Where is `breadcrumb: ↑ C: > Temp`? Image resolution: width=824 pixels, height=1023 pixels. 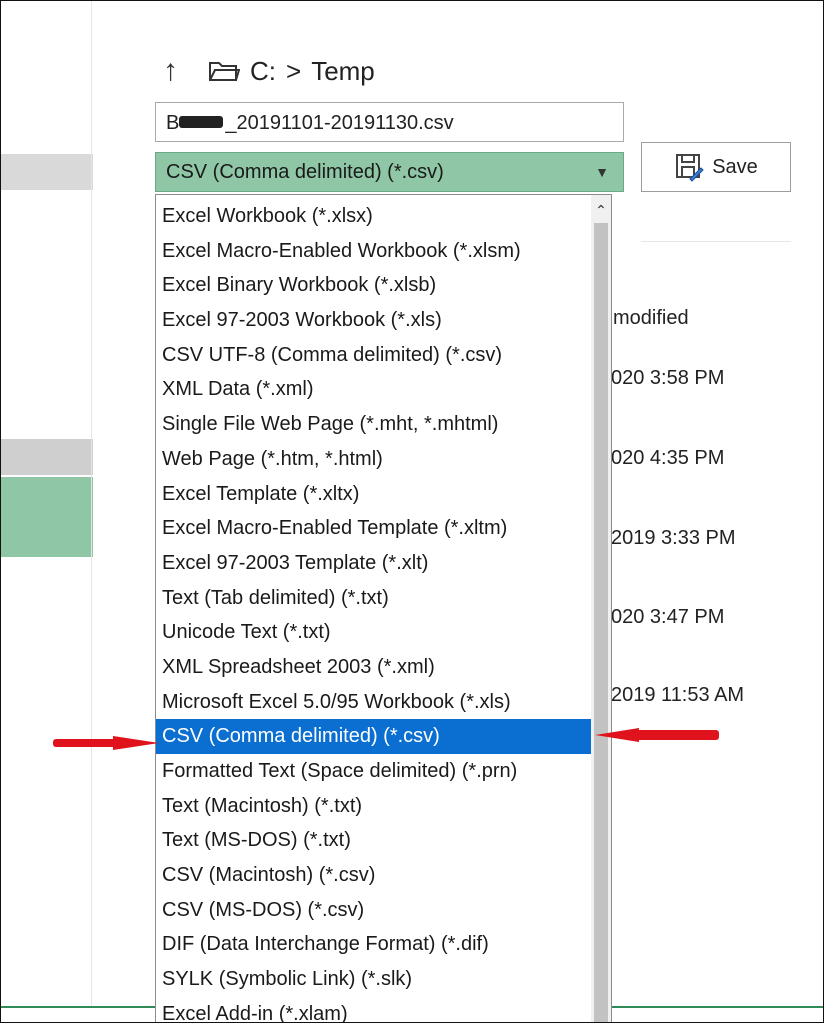 breadcrumb: ↑ C: > Temp is located at coordinates (269, 71).